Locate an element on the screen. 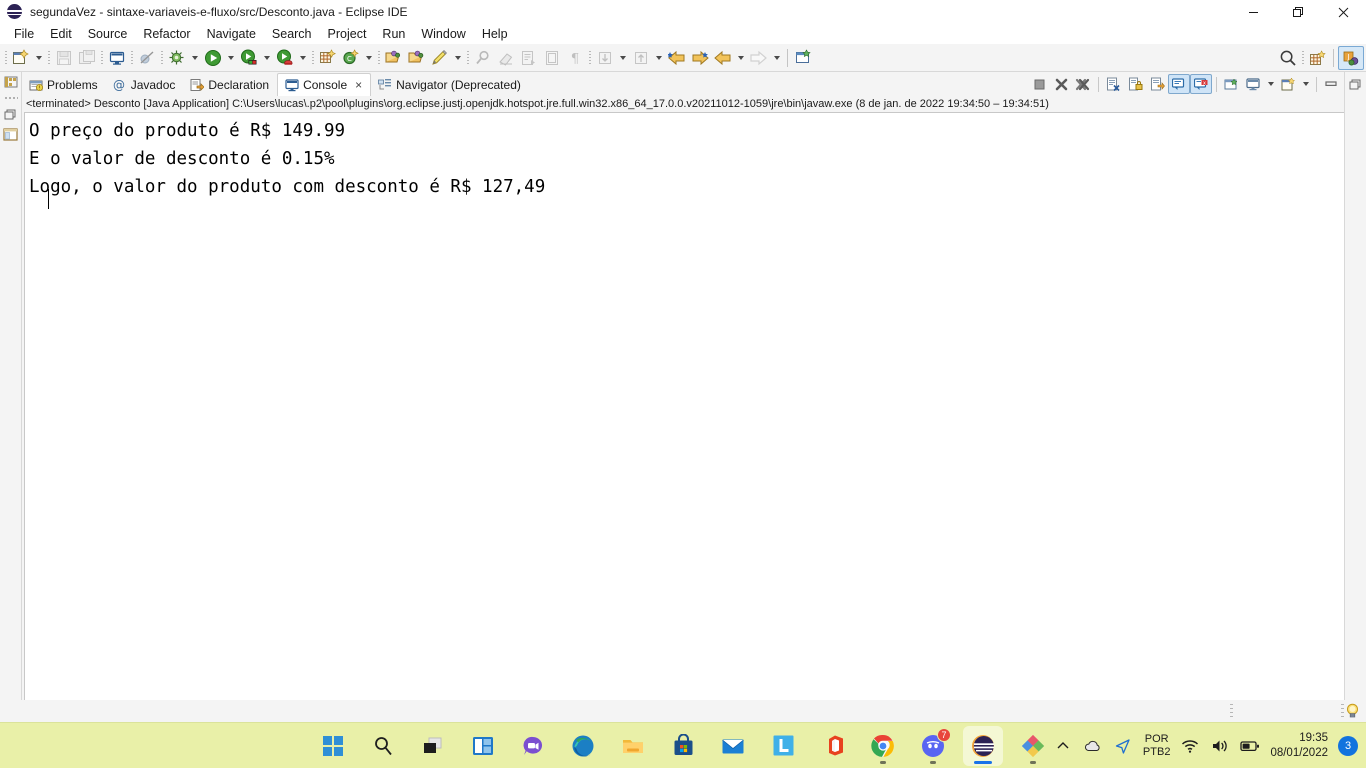  new-java-project-icon is located at coordinates (327, 58).